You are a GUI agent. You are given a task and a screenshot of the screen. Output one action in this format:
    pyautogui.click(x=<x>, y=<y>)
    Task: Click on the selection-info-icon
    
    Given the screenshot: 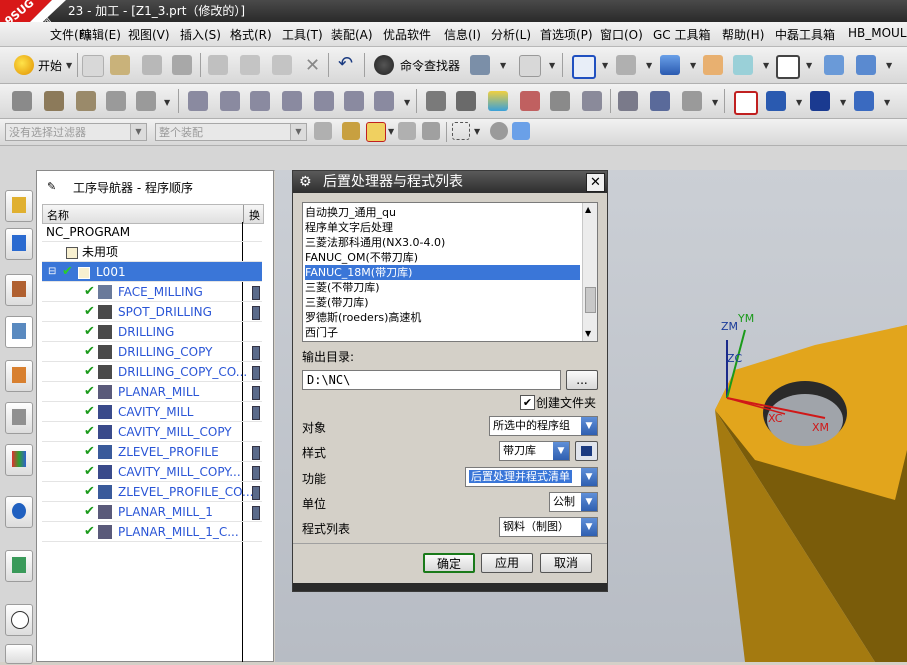 What is the action you would take?
    pyautogui.click(x=530, y=66)
    